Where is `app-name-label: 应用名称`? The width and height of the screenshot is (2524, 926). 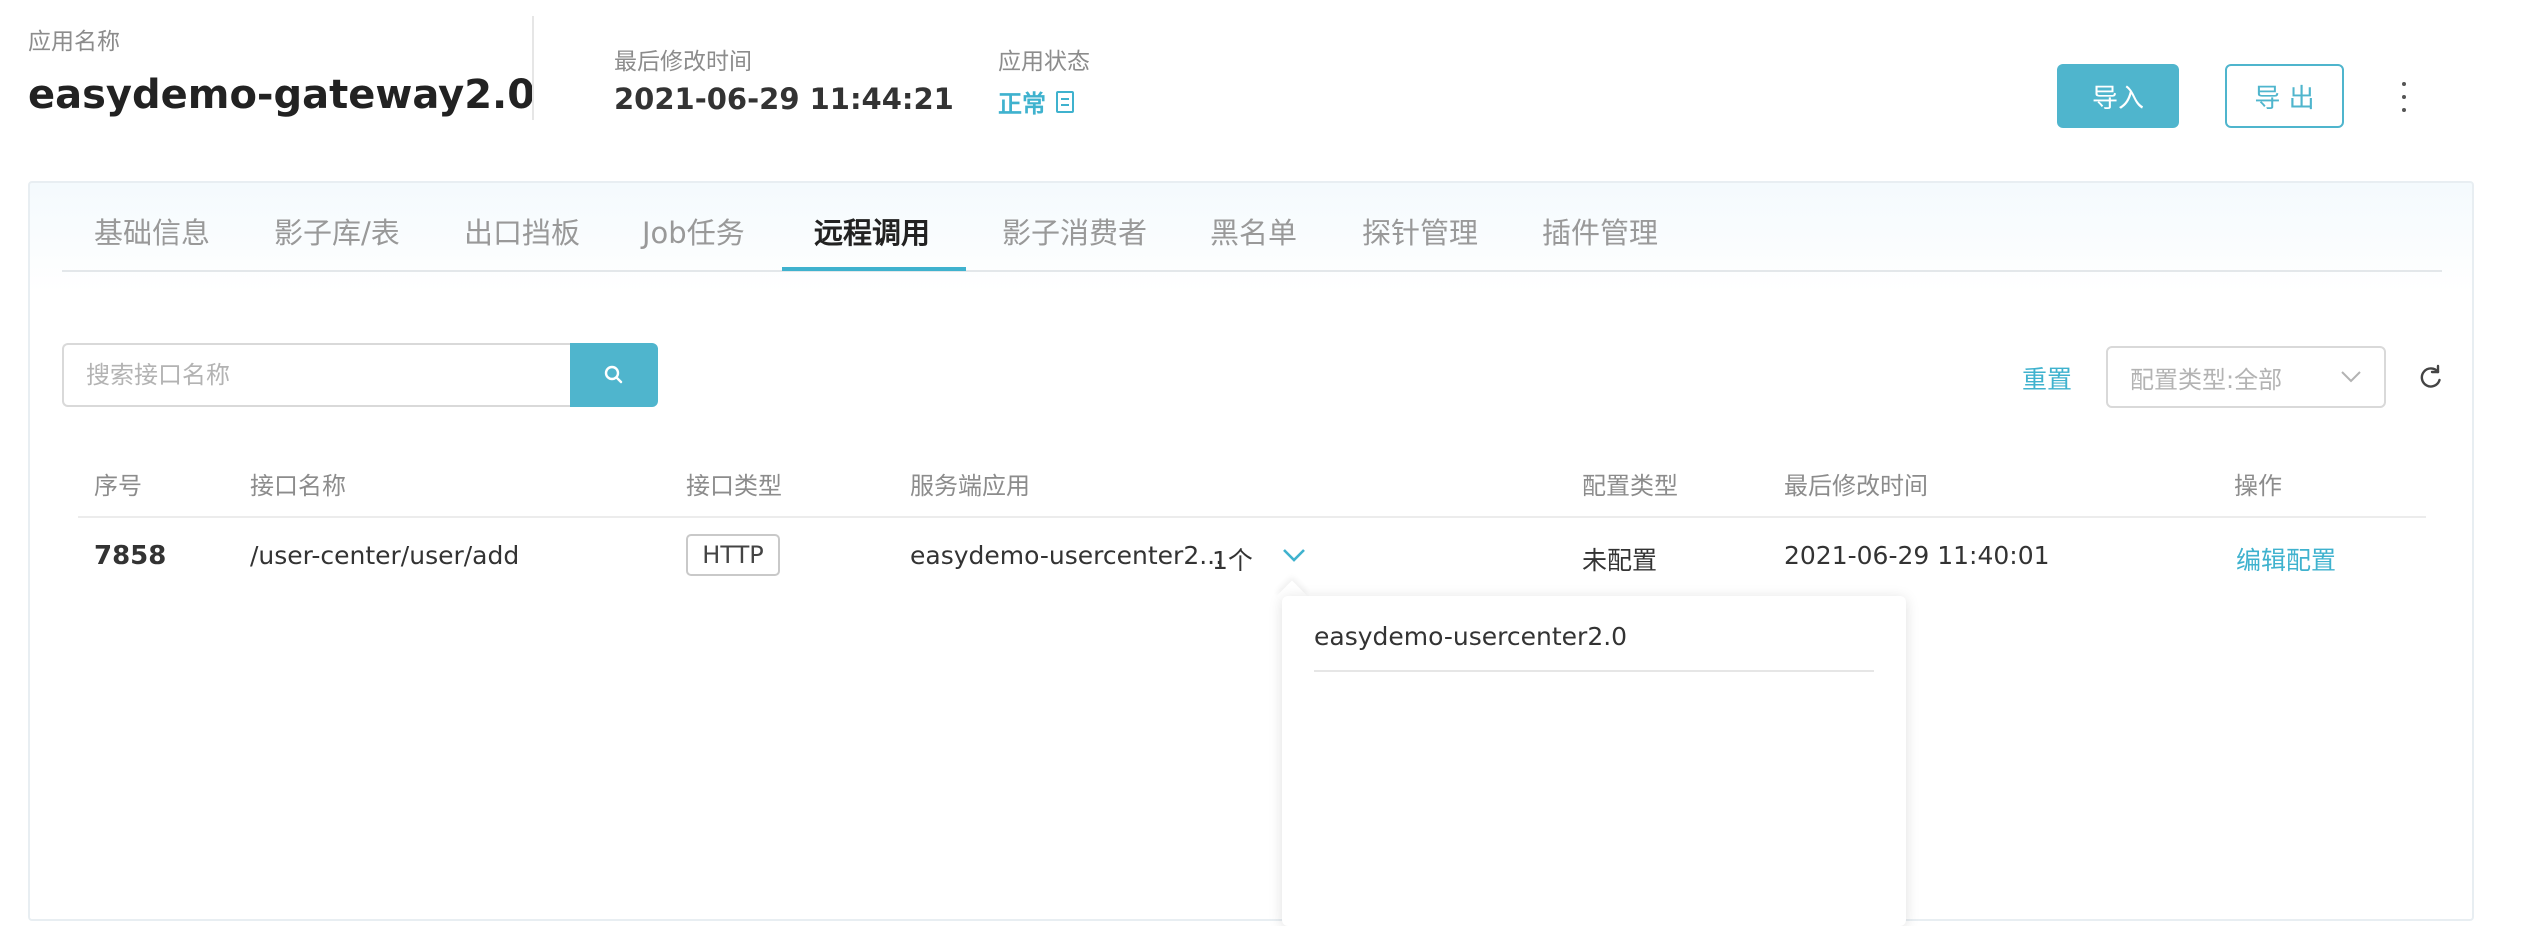
app-name-label: 应用名称 is located at coordinates (74, 42).